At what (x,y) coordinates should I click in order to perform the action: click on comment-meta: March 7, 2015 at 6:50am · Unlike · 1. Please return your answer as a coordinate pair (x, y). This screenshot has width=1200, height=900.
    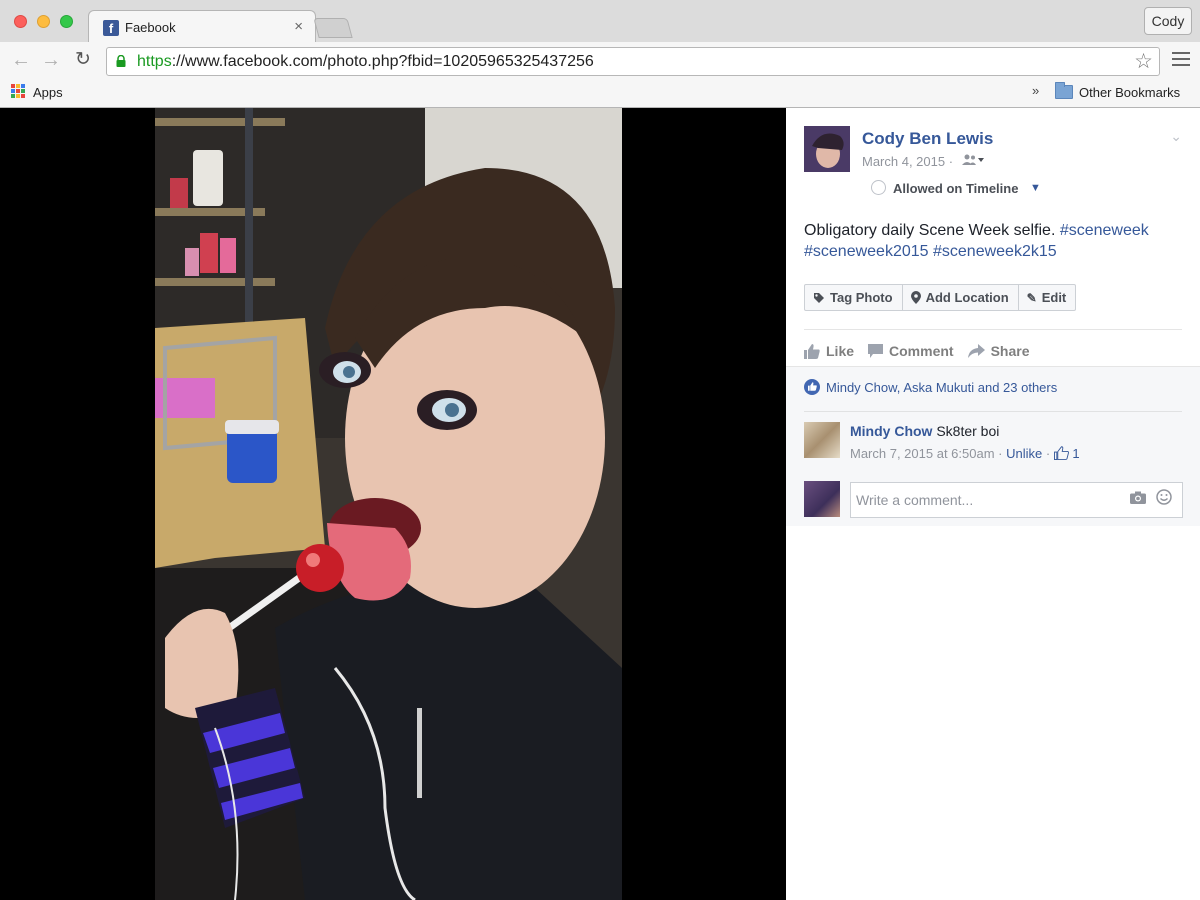
    Looking at the image, I should click on (965, 453).